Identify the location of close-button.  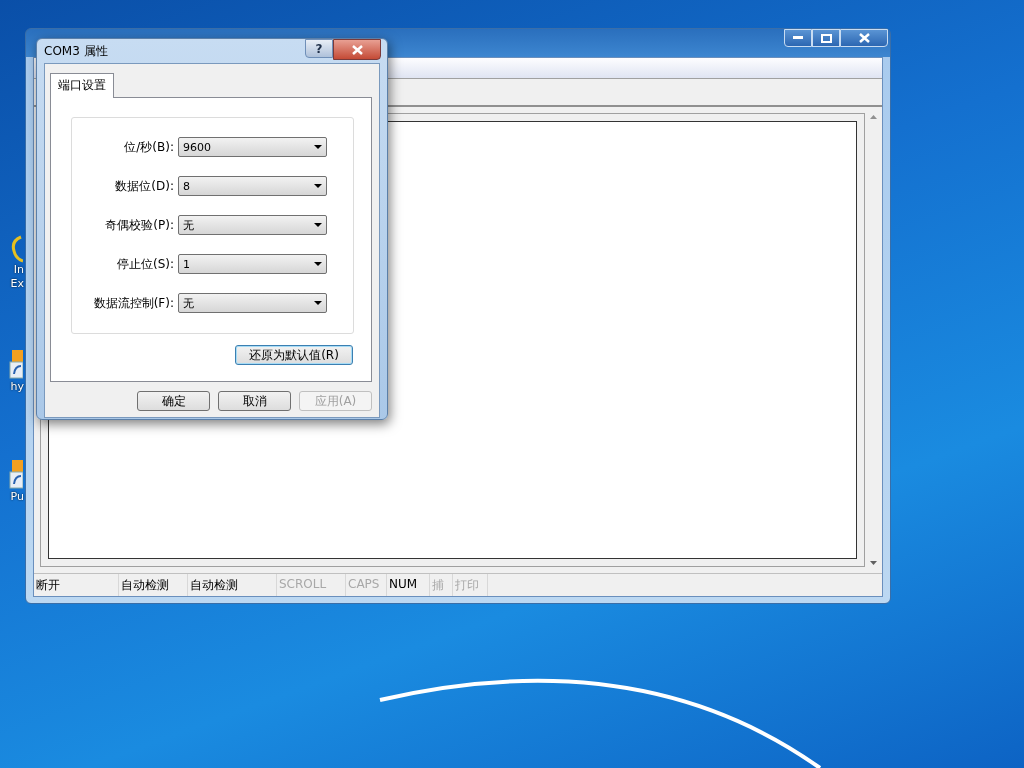
(357, 49).